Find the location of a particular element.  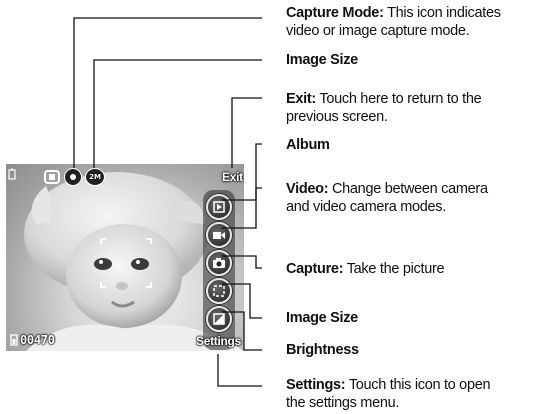

callout-image-size-bottom: Image Size is located at coordinates (322, 318).